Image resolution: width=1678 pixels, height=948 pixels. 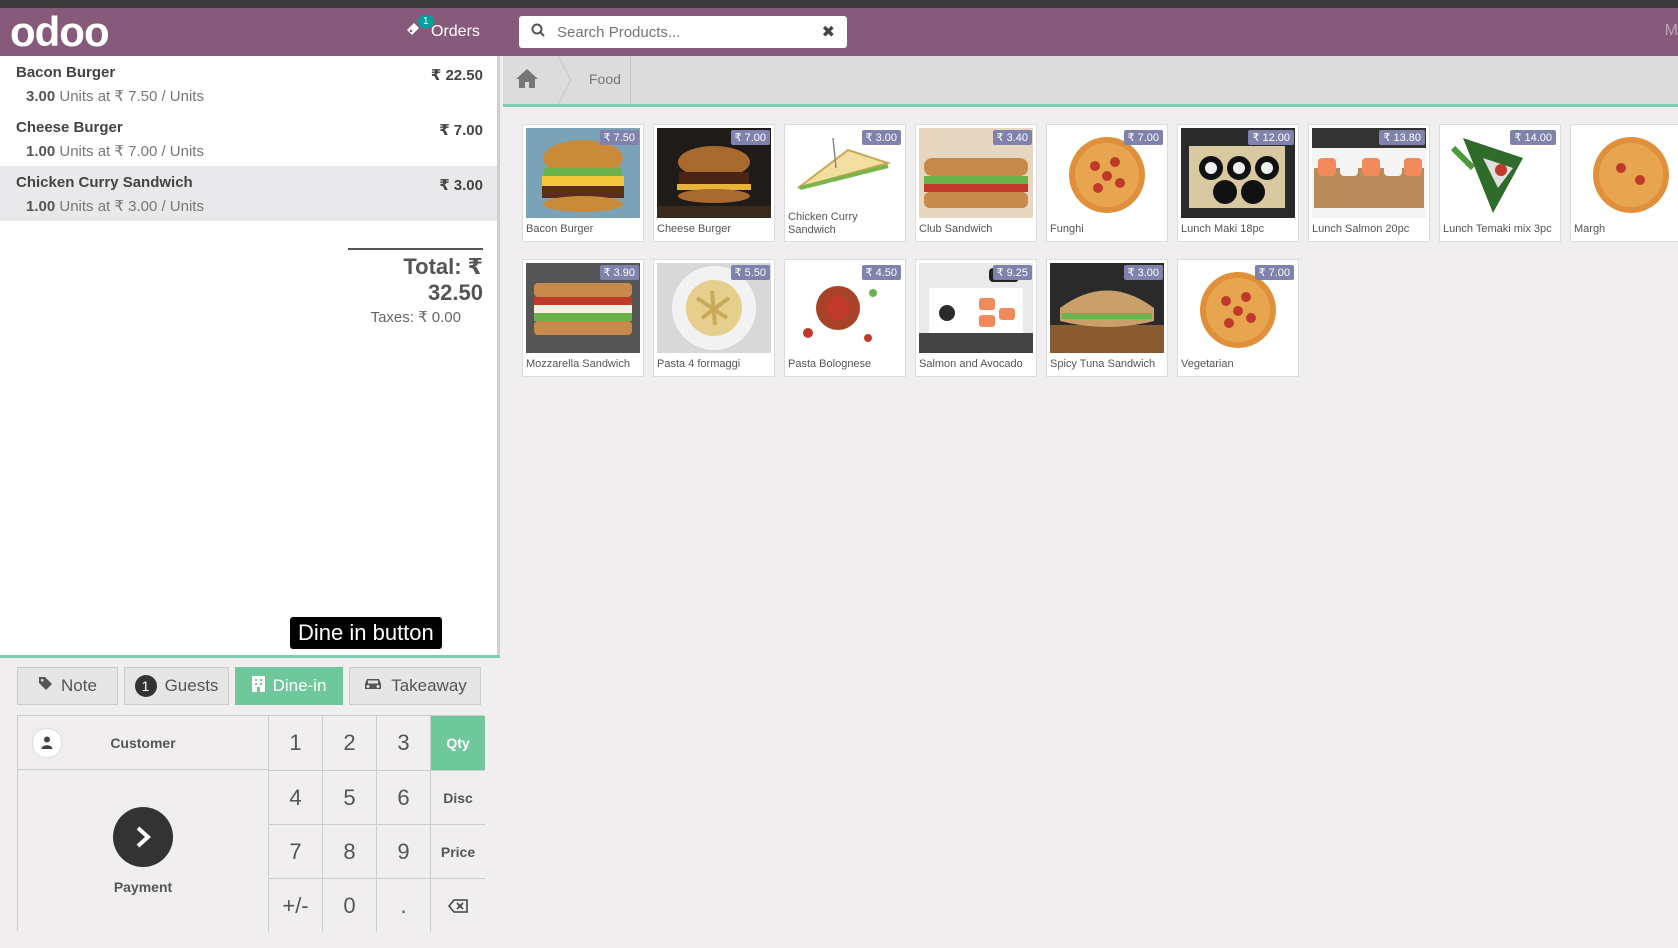 I want to click on order-line-detail: 1.00 Units at ₹ 3.00 / Units, so click(x=248, y=206).